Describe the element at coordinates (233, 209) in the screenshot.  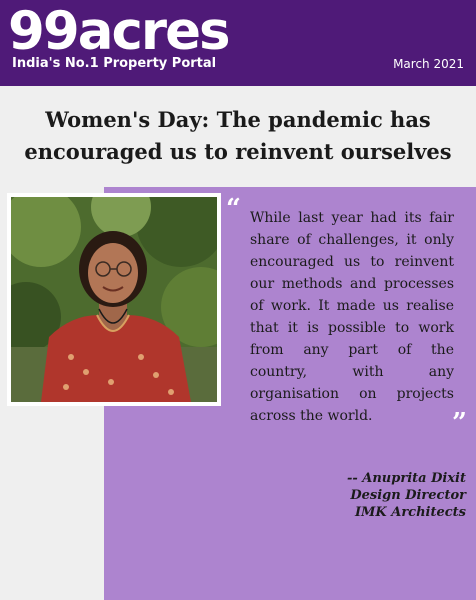
I see `open-quote-mark: “` at that location.